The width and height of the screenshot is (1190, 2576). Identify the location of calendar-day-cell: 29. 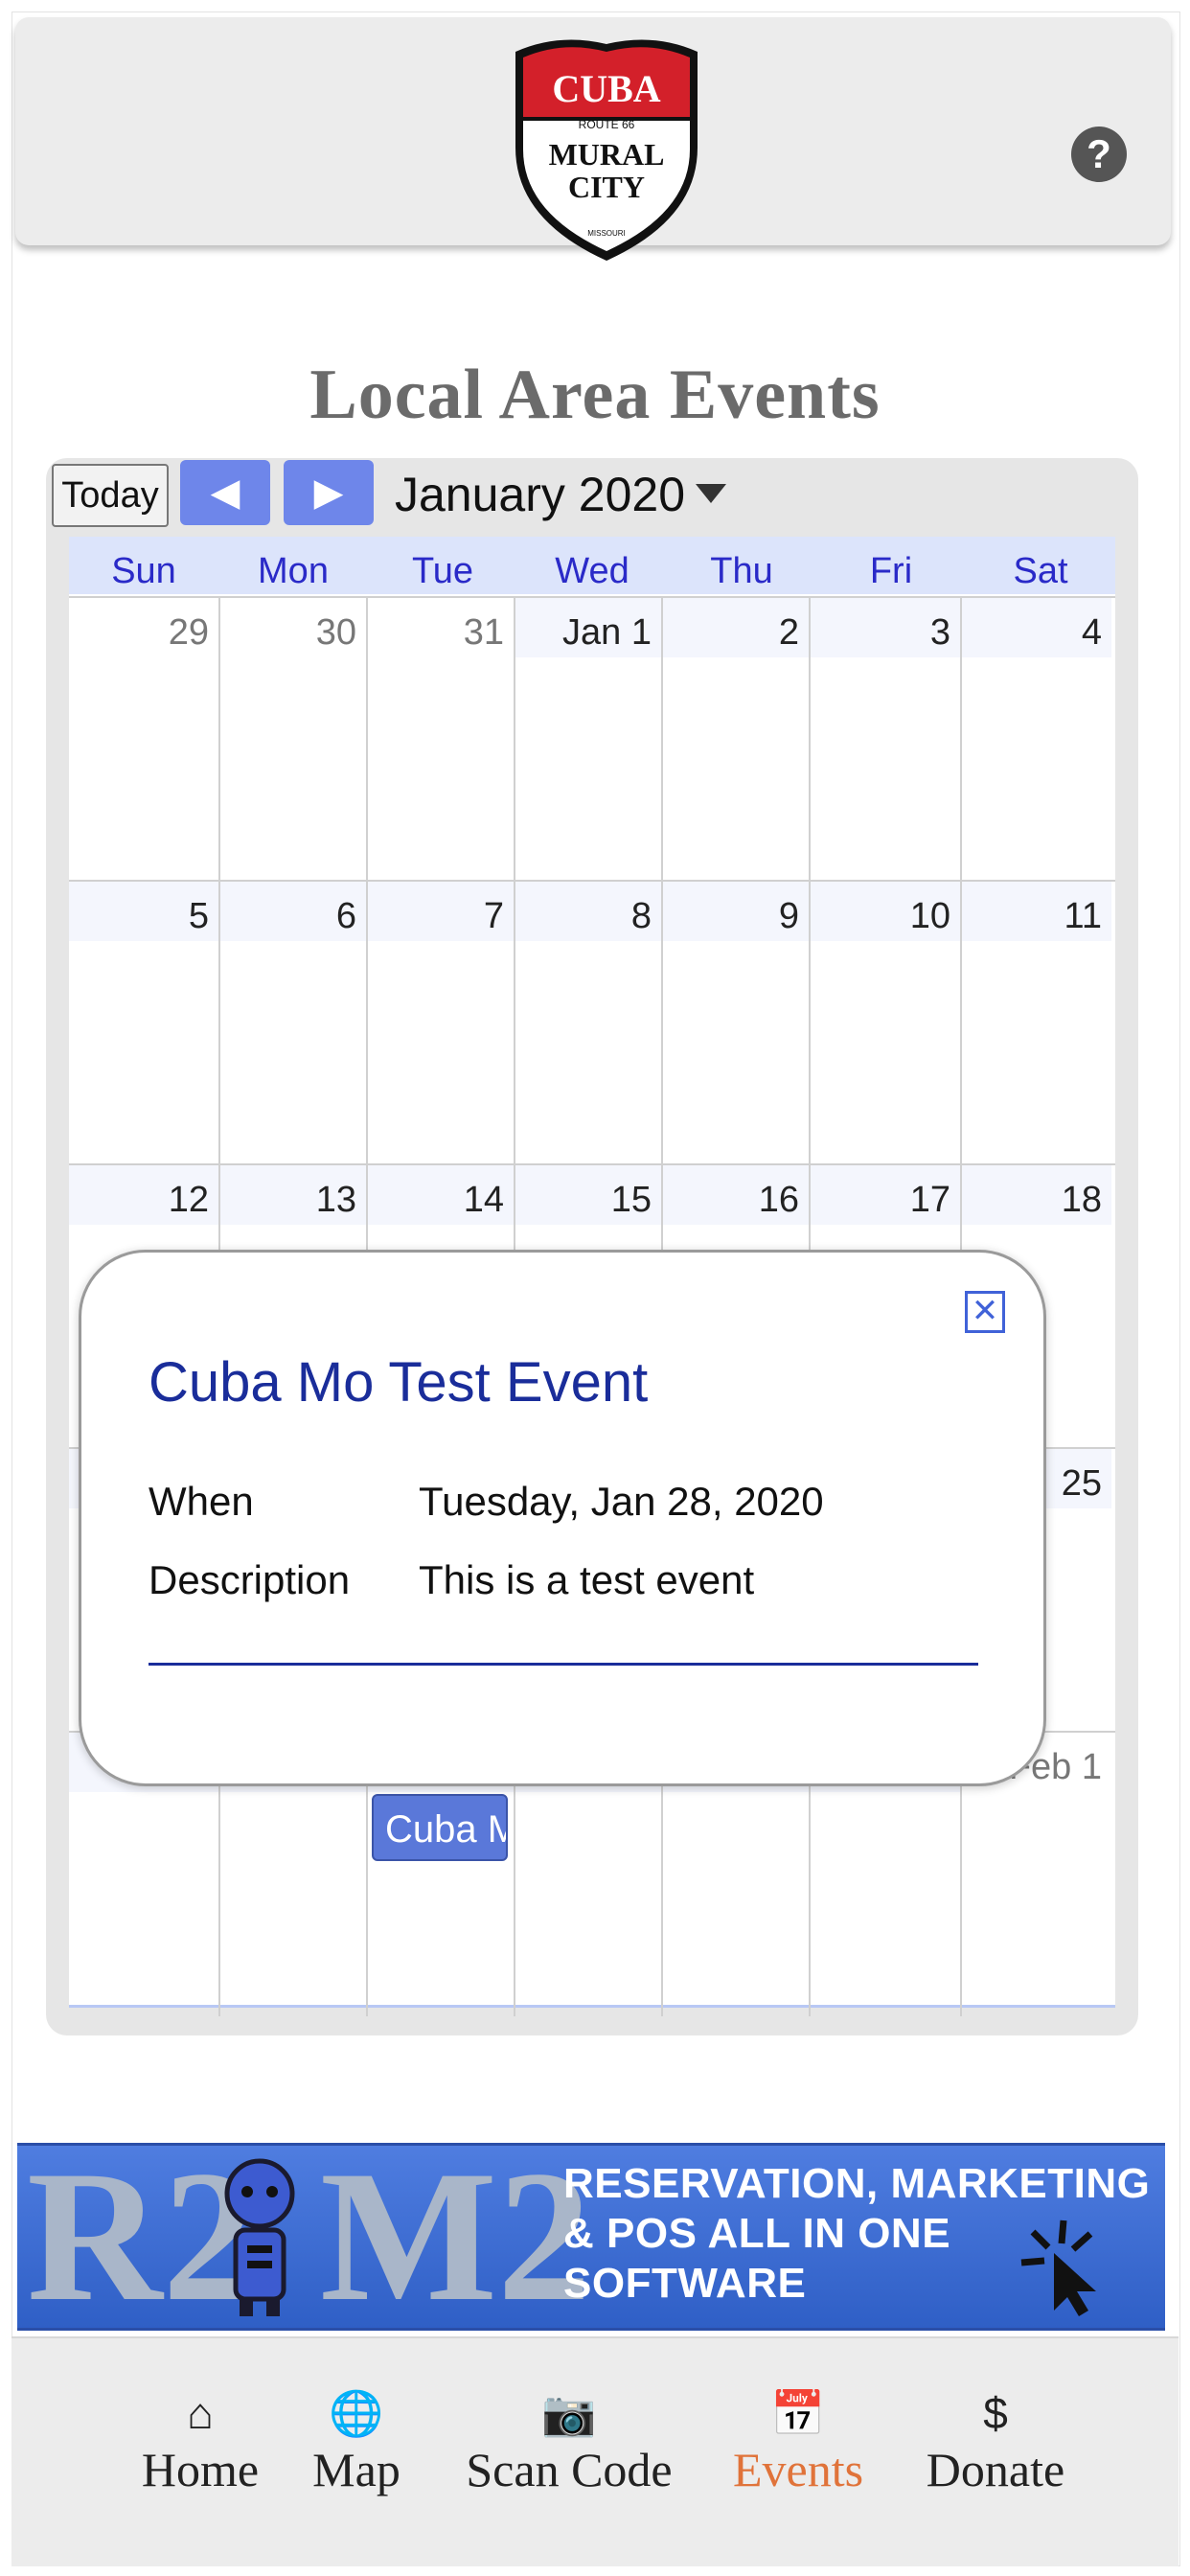
(144, 740).